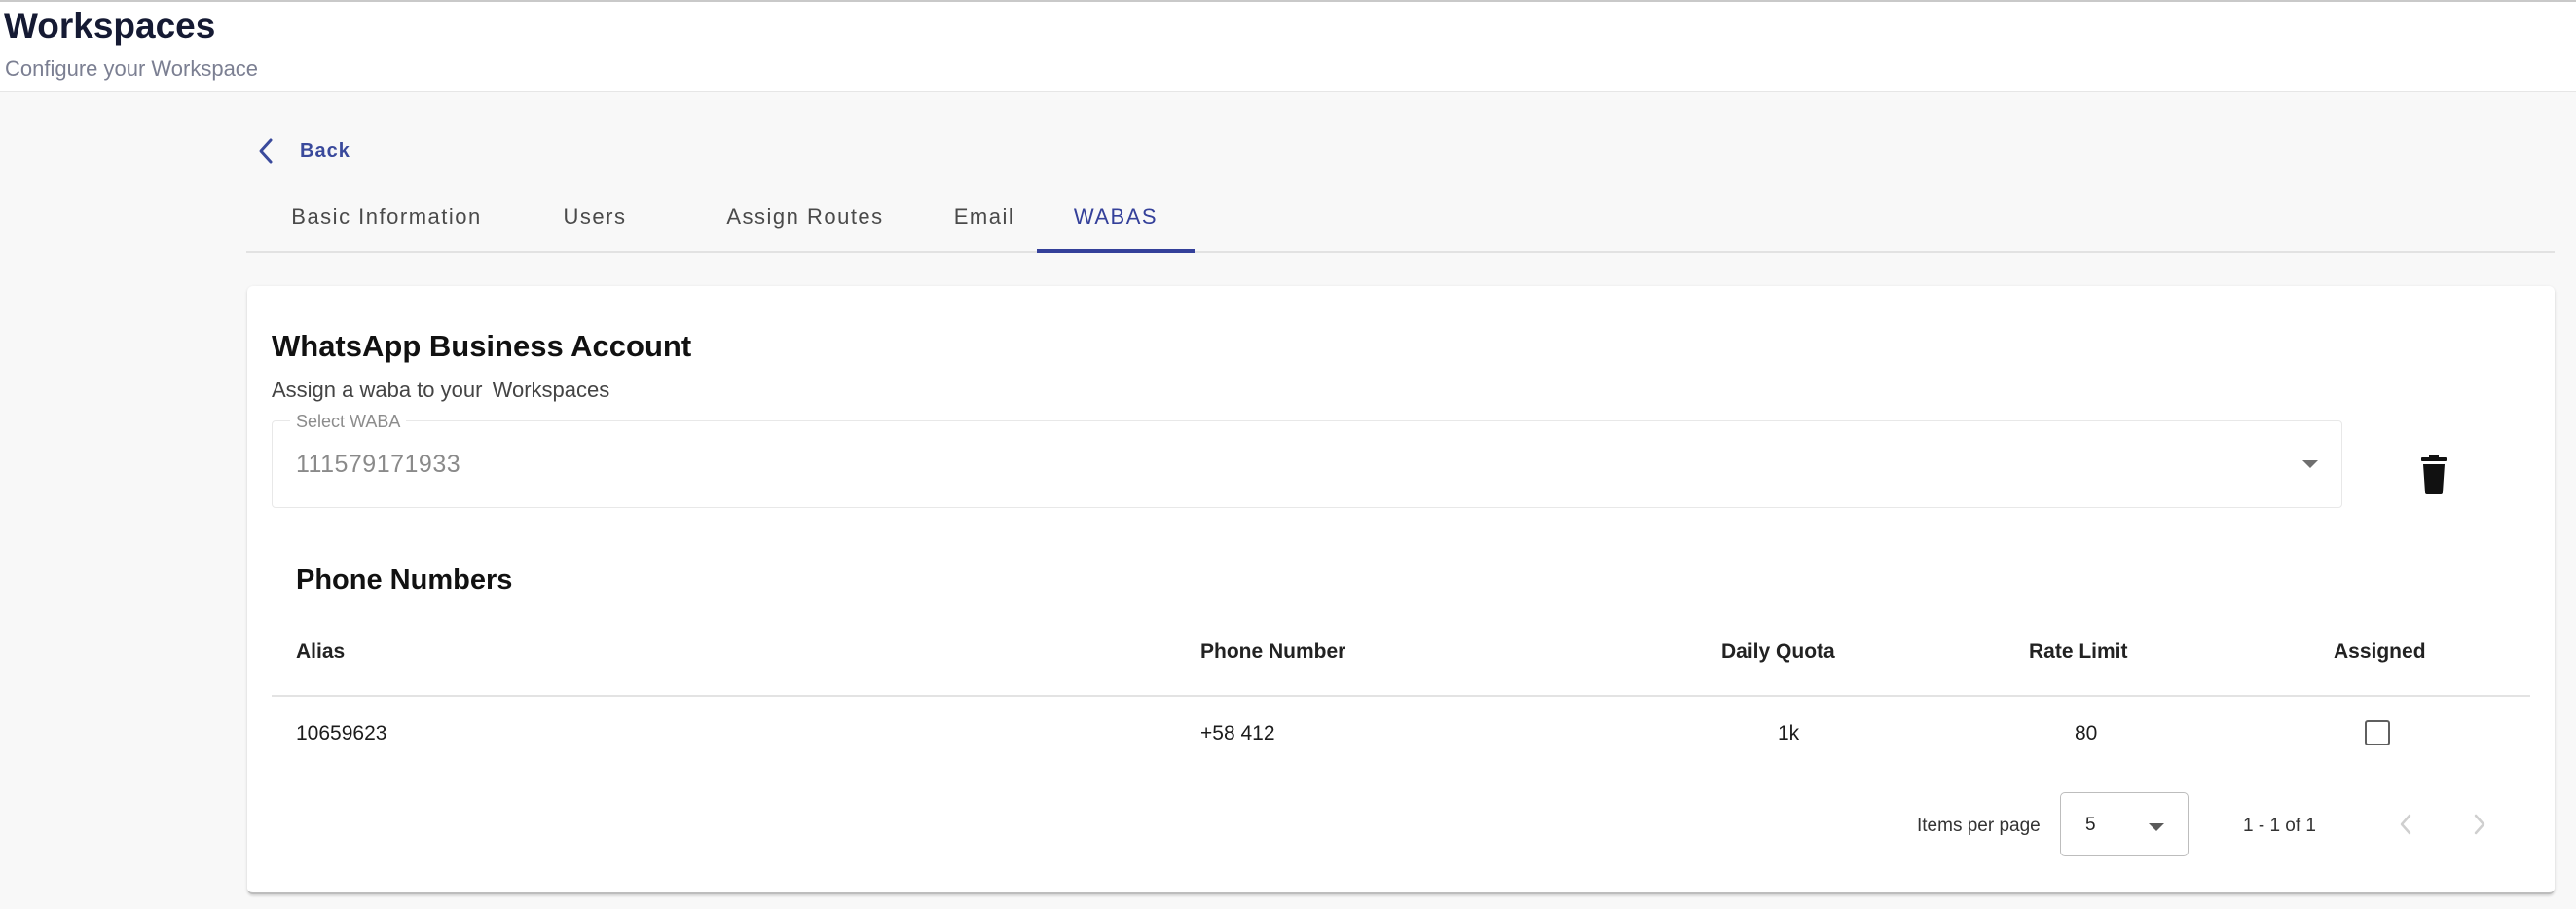 The height and width of the screenshot is (909, 2576). I want to click on cell-daily-quota: 1k, so click(1789, 733).